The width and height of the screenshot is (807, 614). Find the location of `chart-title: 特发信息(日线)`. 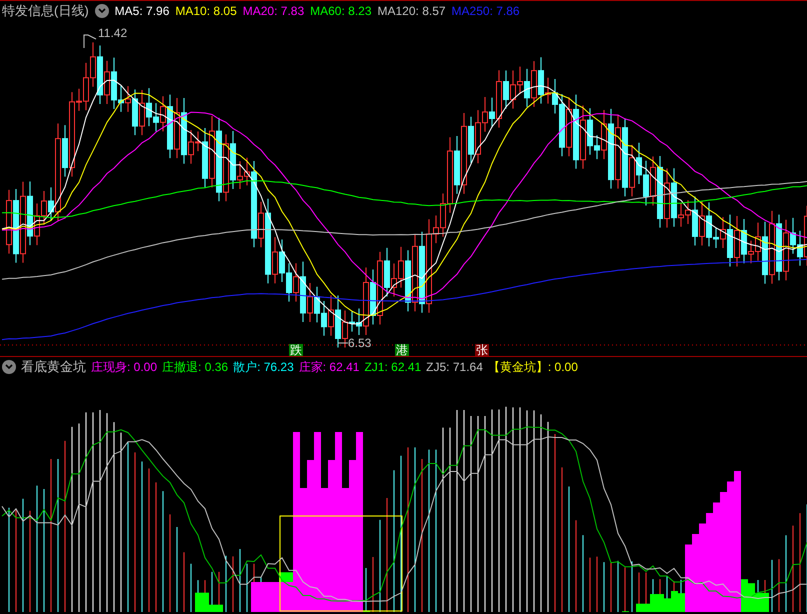

chart-title: 特发信息(日线) is located at coordinates (45, 10).